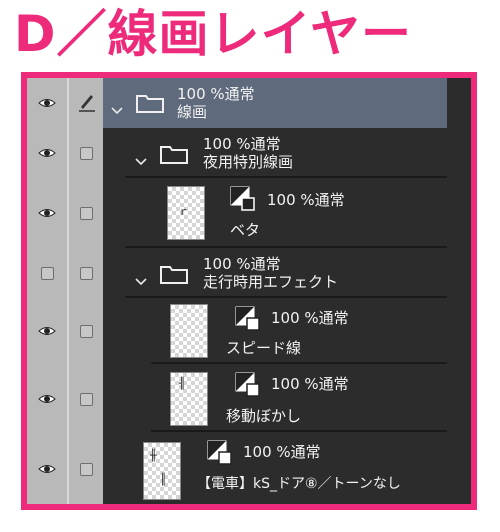 The width and height of the screenshot is (500, 532). What do you see at coordinates (87, 102) in the screenshot?
I see `pen-icon` at bounding box center [87, 102].